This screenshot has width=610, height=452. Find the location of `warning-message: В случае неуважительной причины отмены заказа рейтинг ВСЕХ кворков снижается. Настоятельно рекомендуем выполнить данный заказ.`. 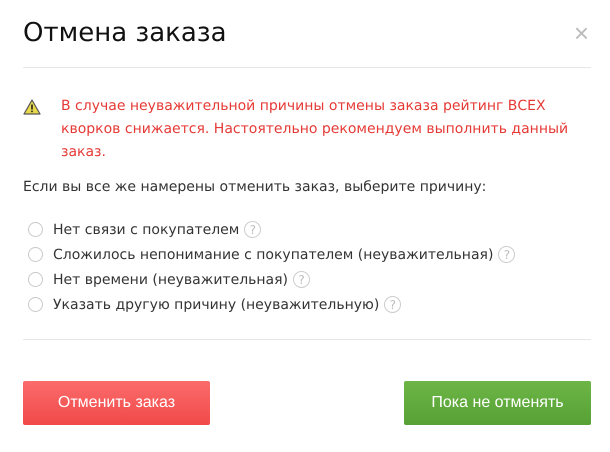

warning-message: В случае неуважительной причины отмены заказа рейтинг ВСЕХ кворков снижается. Настоятельно рекомендуем выполнить данный заказ. is located at coordinates (315, 129).